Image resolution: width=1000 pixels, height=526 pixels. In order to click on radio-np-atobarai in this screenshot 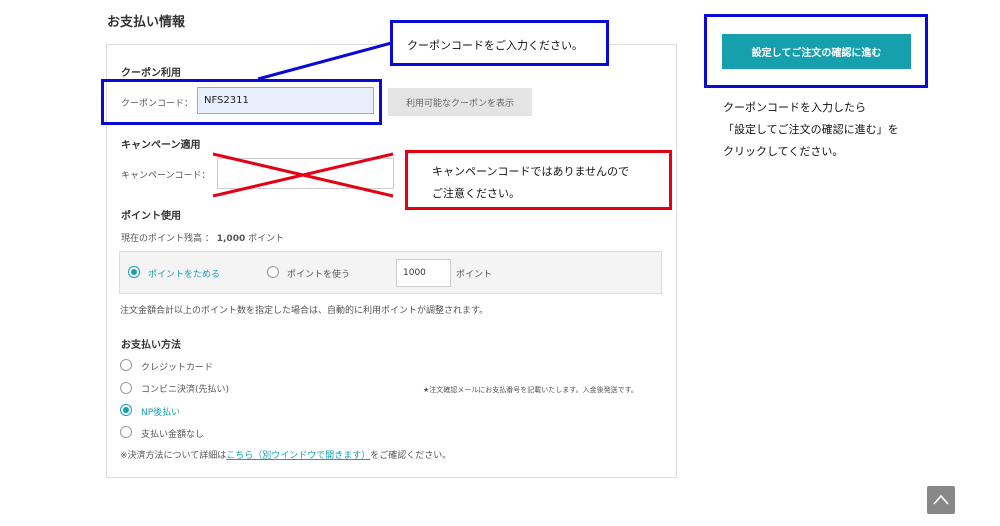, I will do `click(126, 410)`.